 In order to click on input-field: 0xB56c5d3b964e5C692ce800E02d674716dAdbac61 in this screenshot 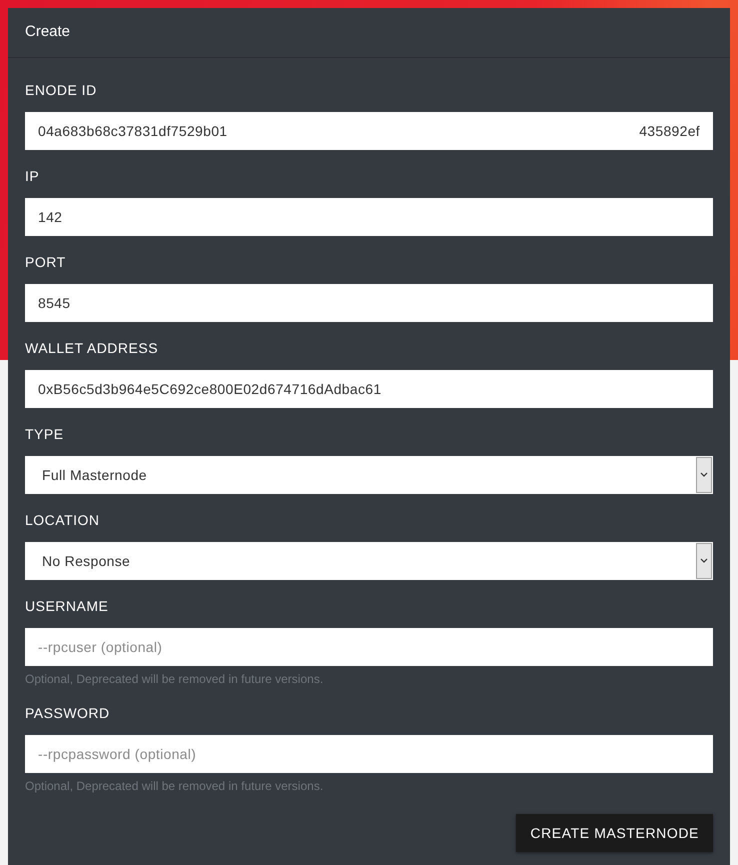, I will do `click(369, 389)`.